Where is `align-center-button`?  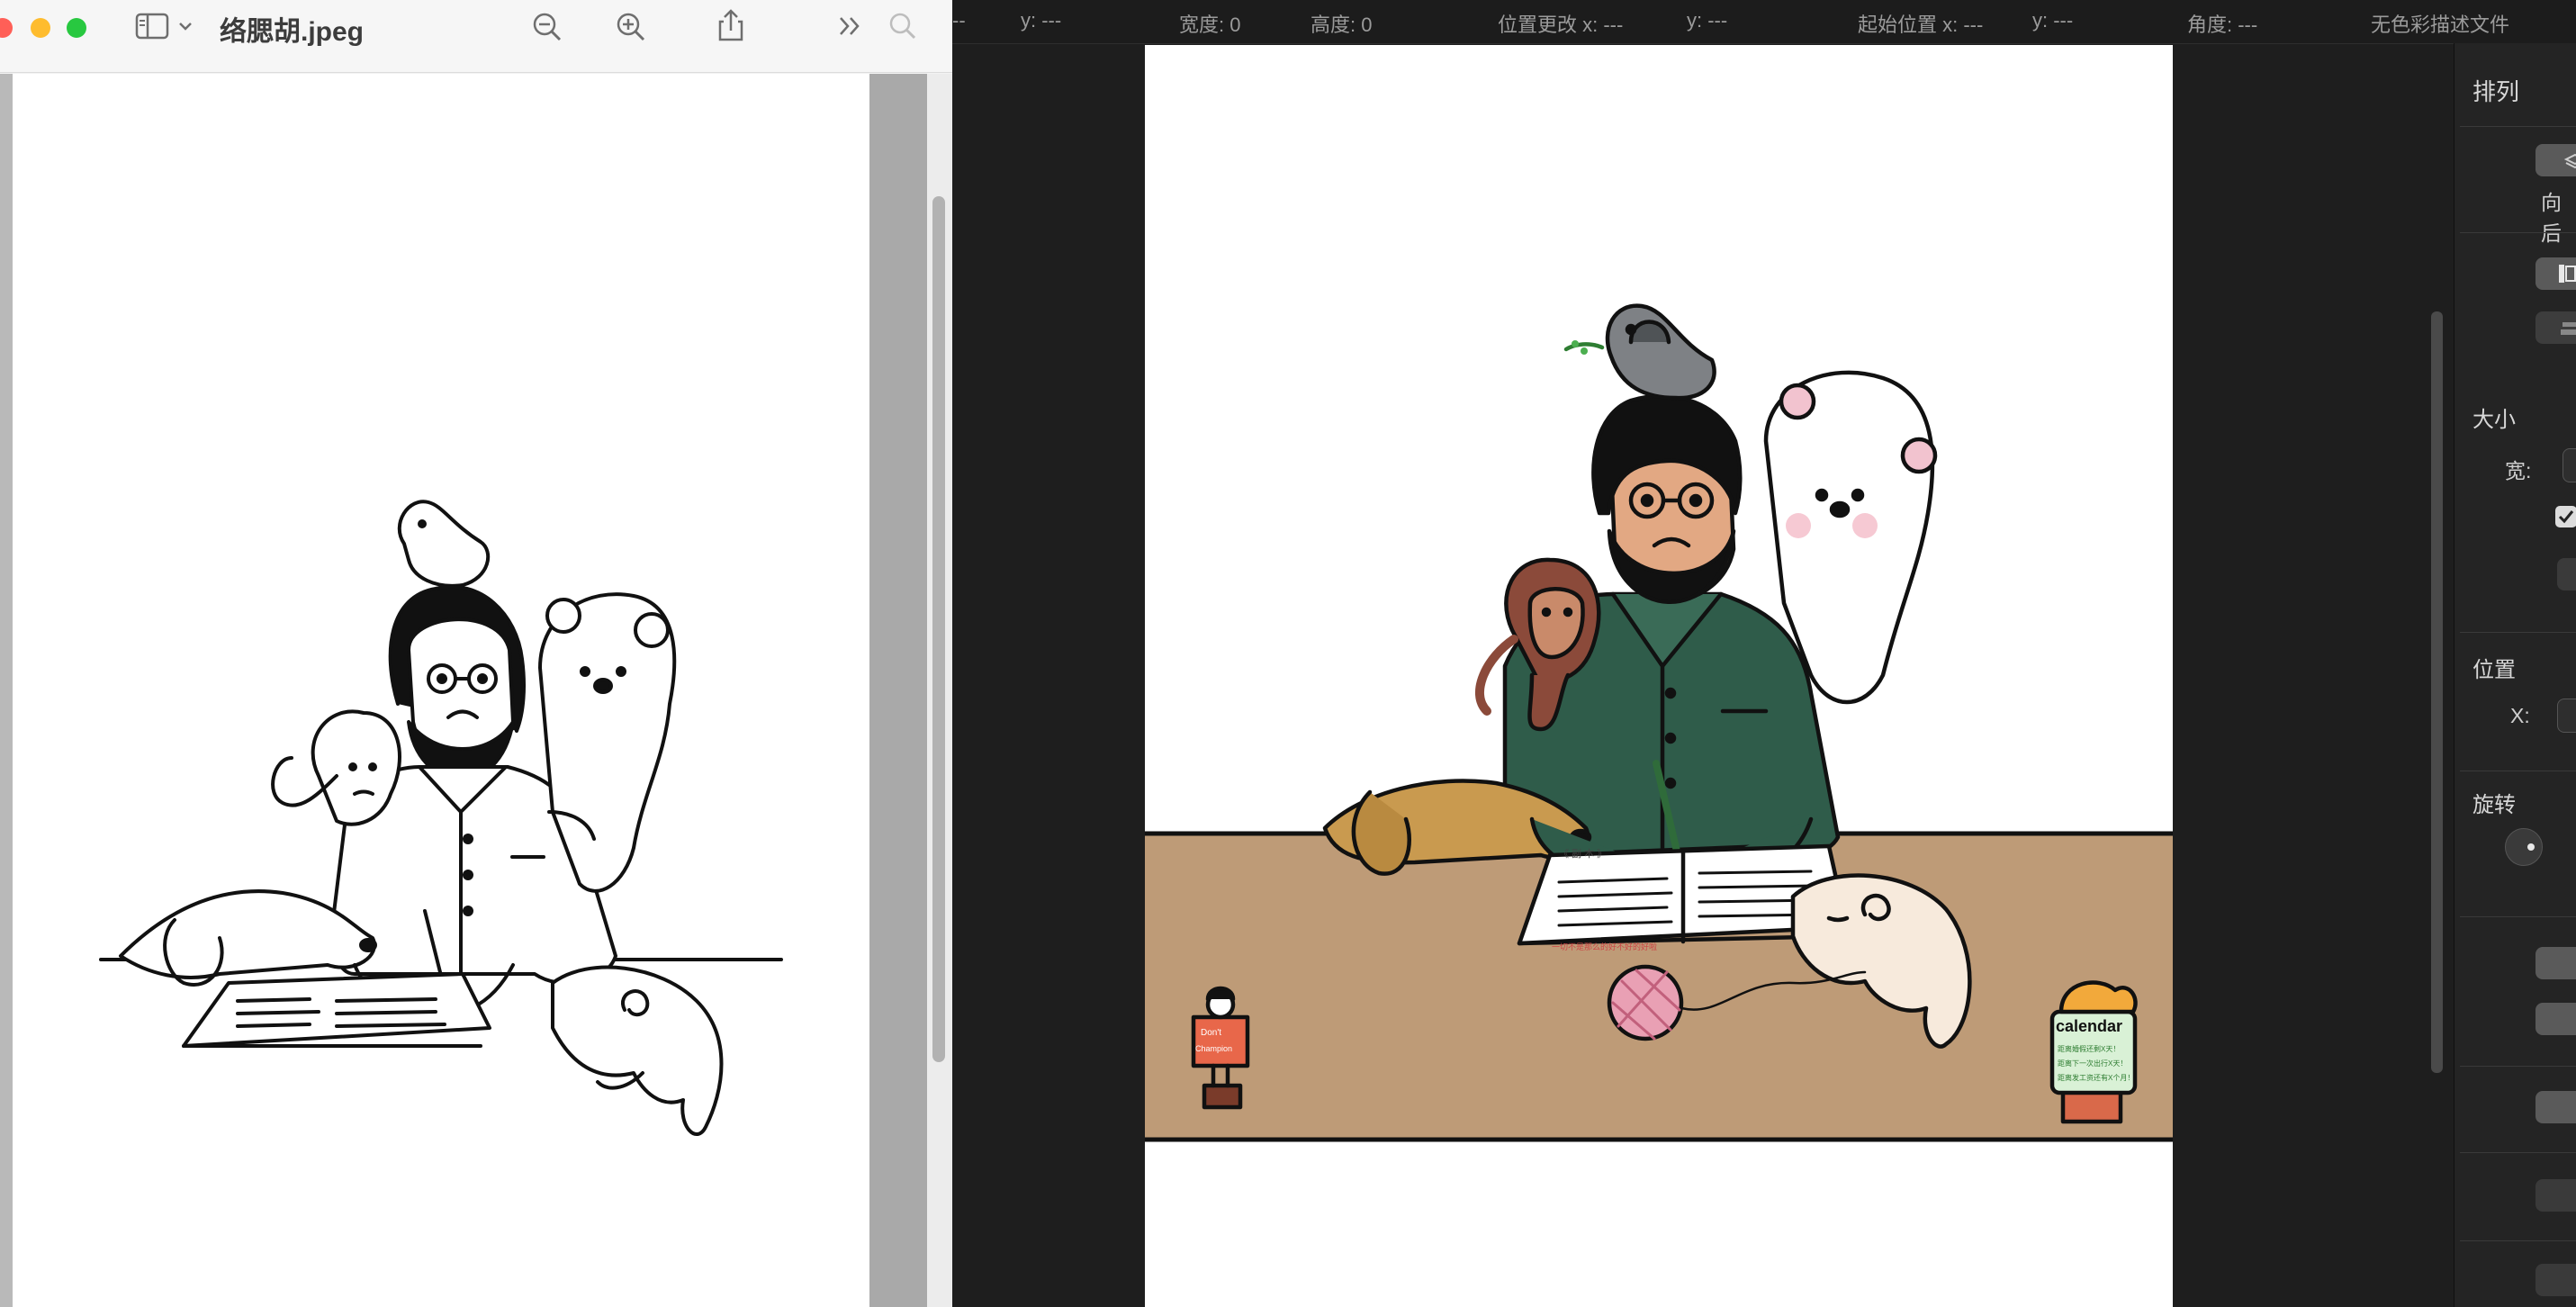
align-center-button is located at coordinates (2555, 327).